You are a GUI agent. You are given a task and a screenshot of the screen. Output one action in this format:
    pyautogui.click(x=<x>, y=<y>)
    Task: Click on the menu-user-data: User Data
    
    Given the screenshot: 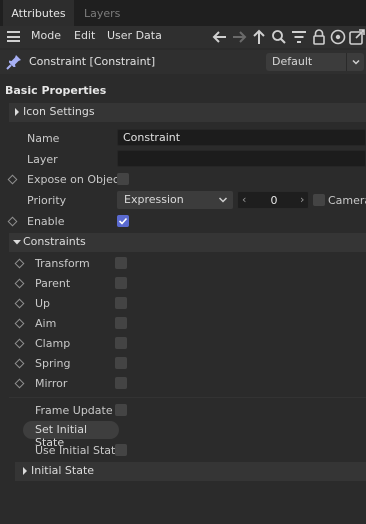 What is the action you would take?
    pyautogui.click(x=134, y=35)
    